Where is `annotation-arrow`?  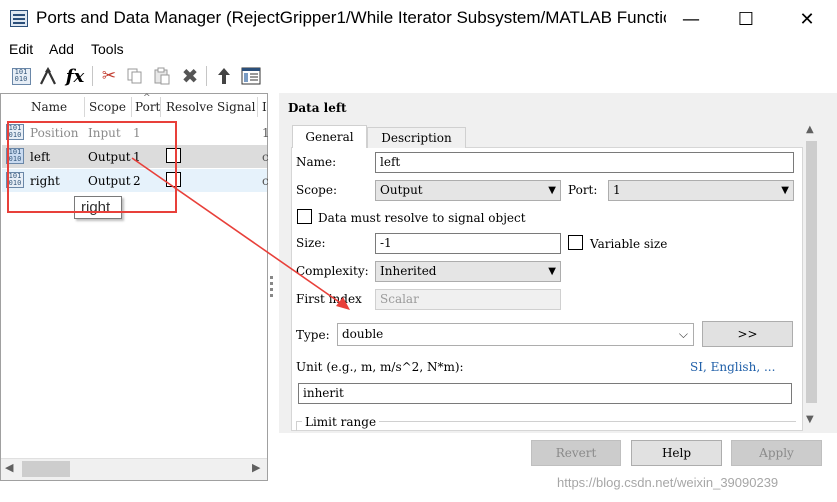
annotation-arrow is located at coordinates (240, 233).